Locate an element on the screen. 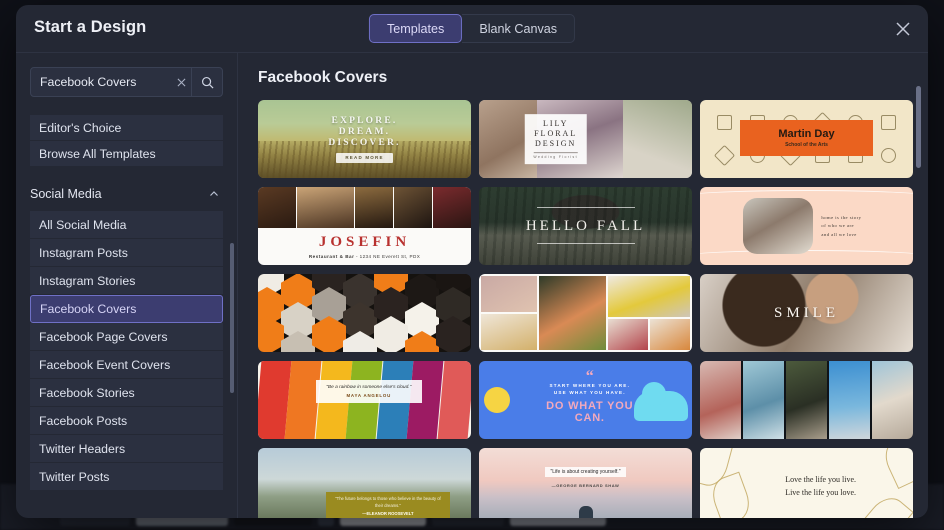 The width and height of the screenshot is (944, 530). close-button is located at coordinates (903, 29).